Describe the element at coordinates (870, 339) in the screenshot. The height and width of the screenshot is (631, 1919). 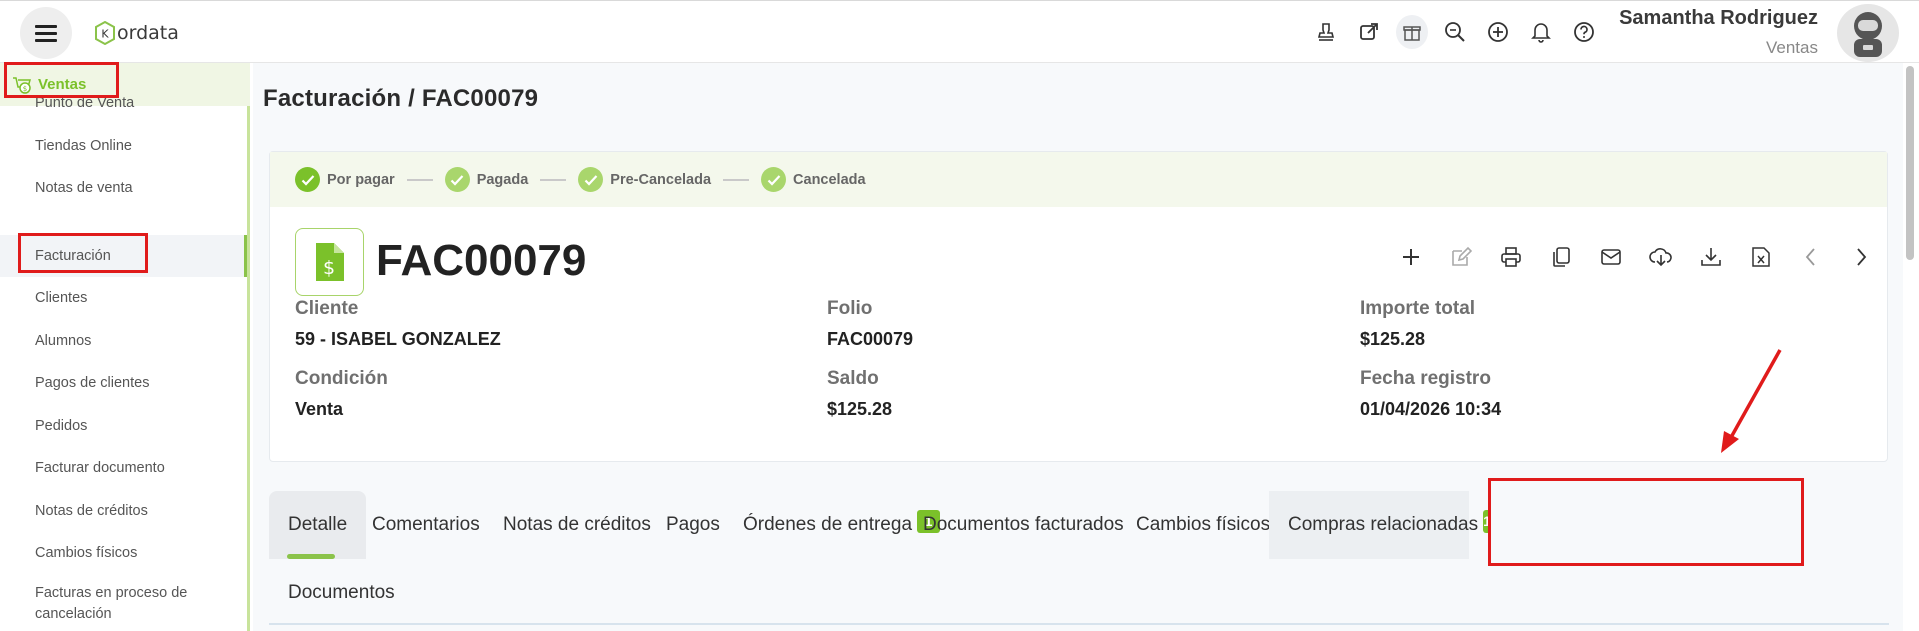
I see `folio-value: FAC00079` at that location.